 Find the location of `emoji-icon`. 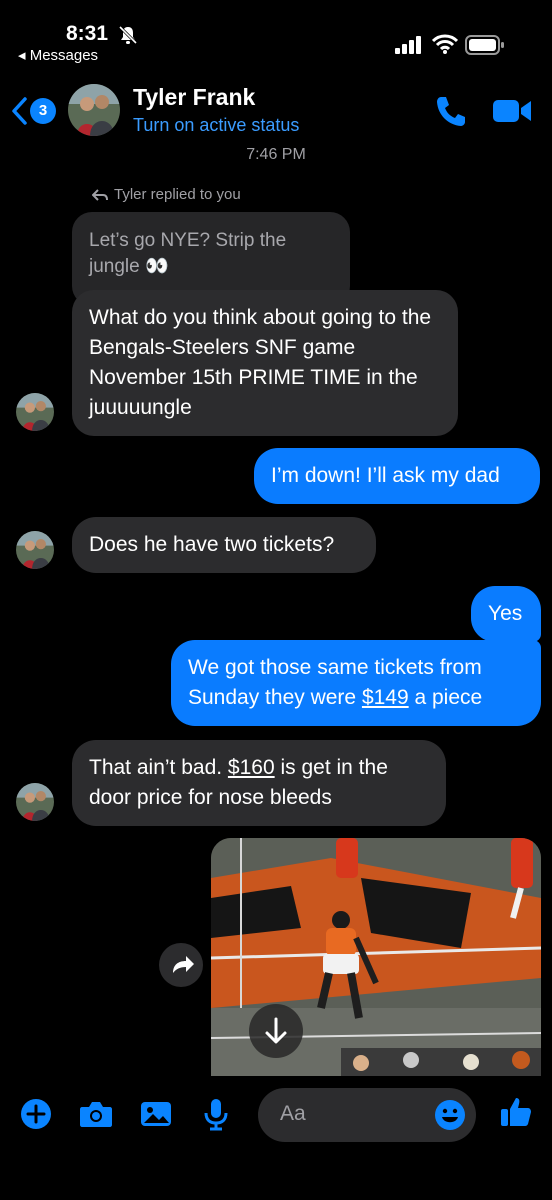

emoji-icon is located at coordinates (450, 1115).